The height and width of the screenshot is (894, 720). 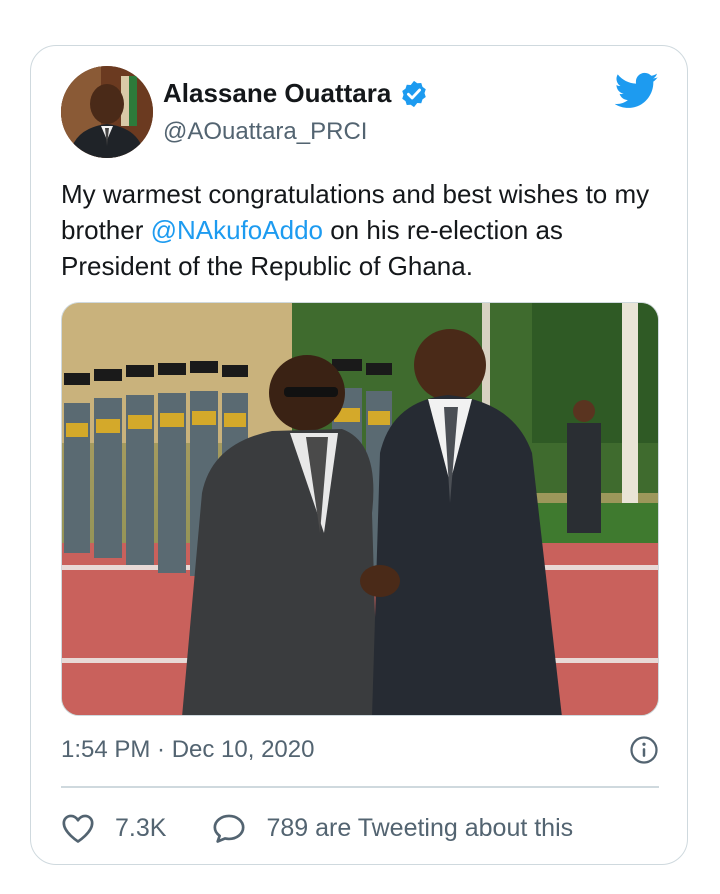 I want to click on like-button: 7.3K, so click(x=113, y=828).